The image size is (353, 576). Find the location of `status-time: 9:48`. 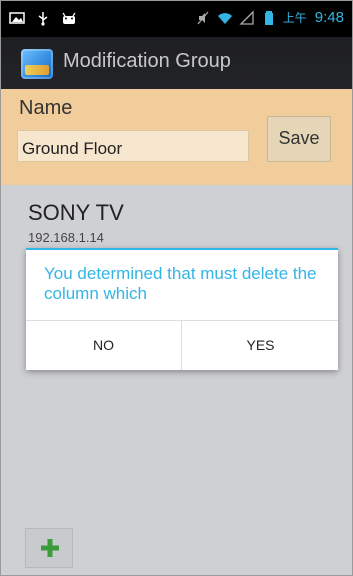

status-time: 9:48 is located at coordinates (329, 17).